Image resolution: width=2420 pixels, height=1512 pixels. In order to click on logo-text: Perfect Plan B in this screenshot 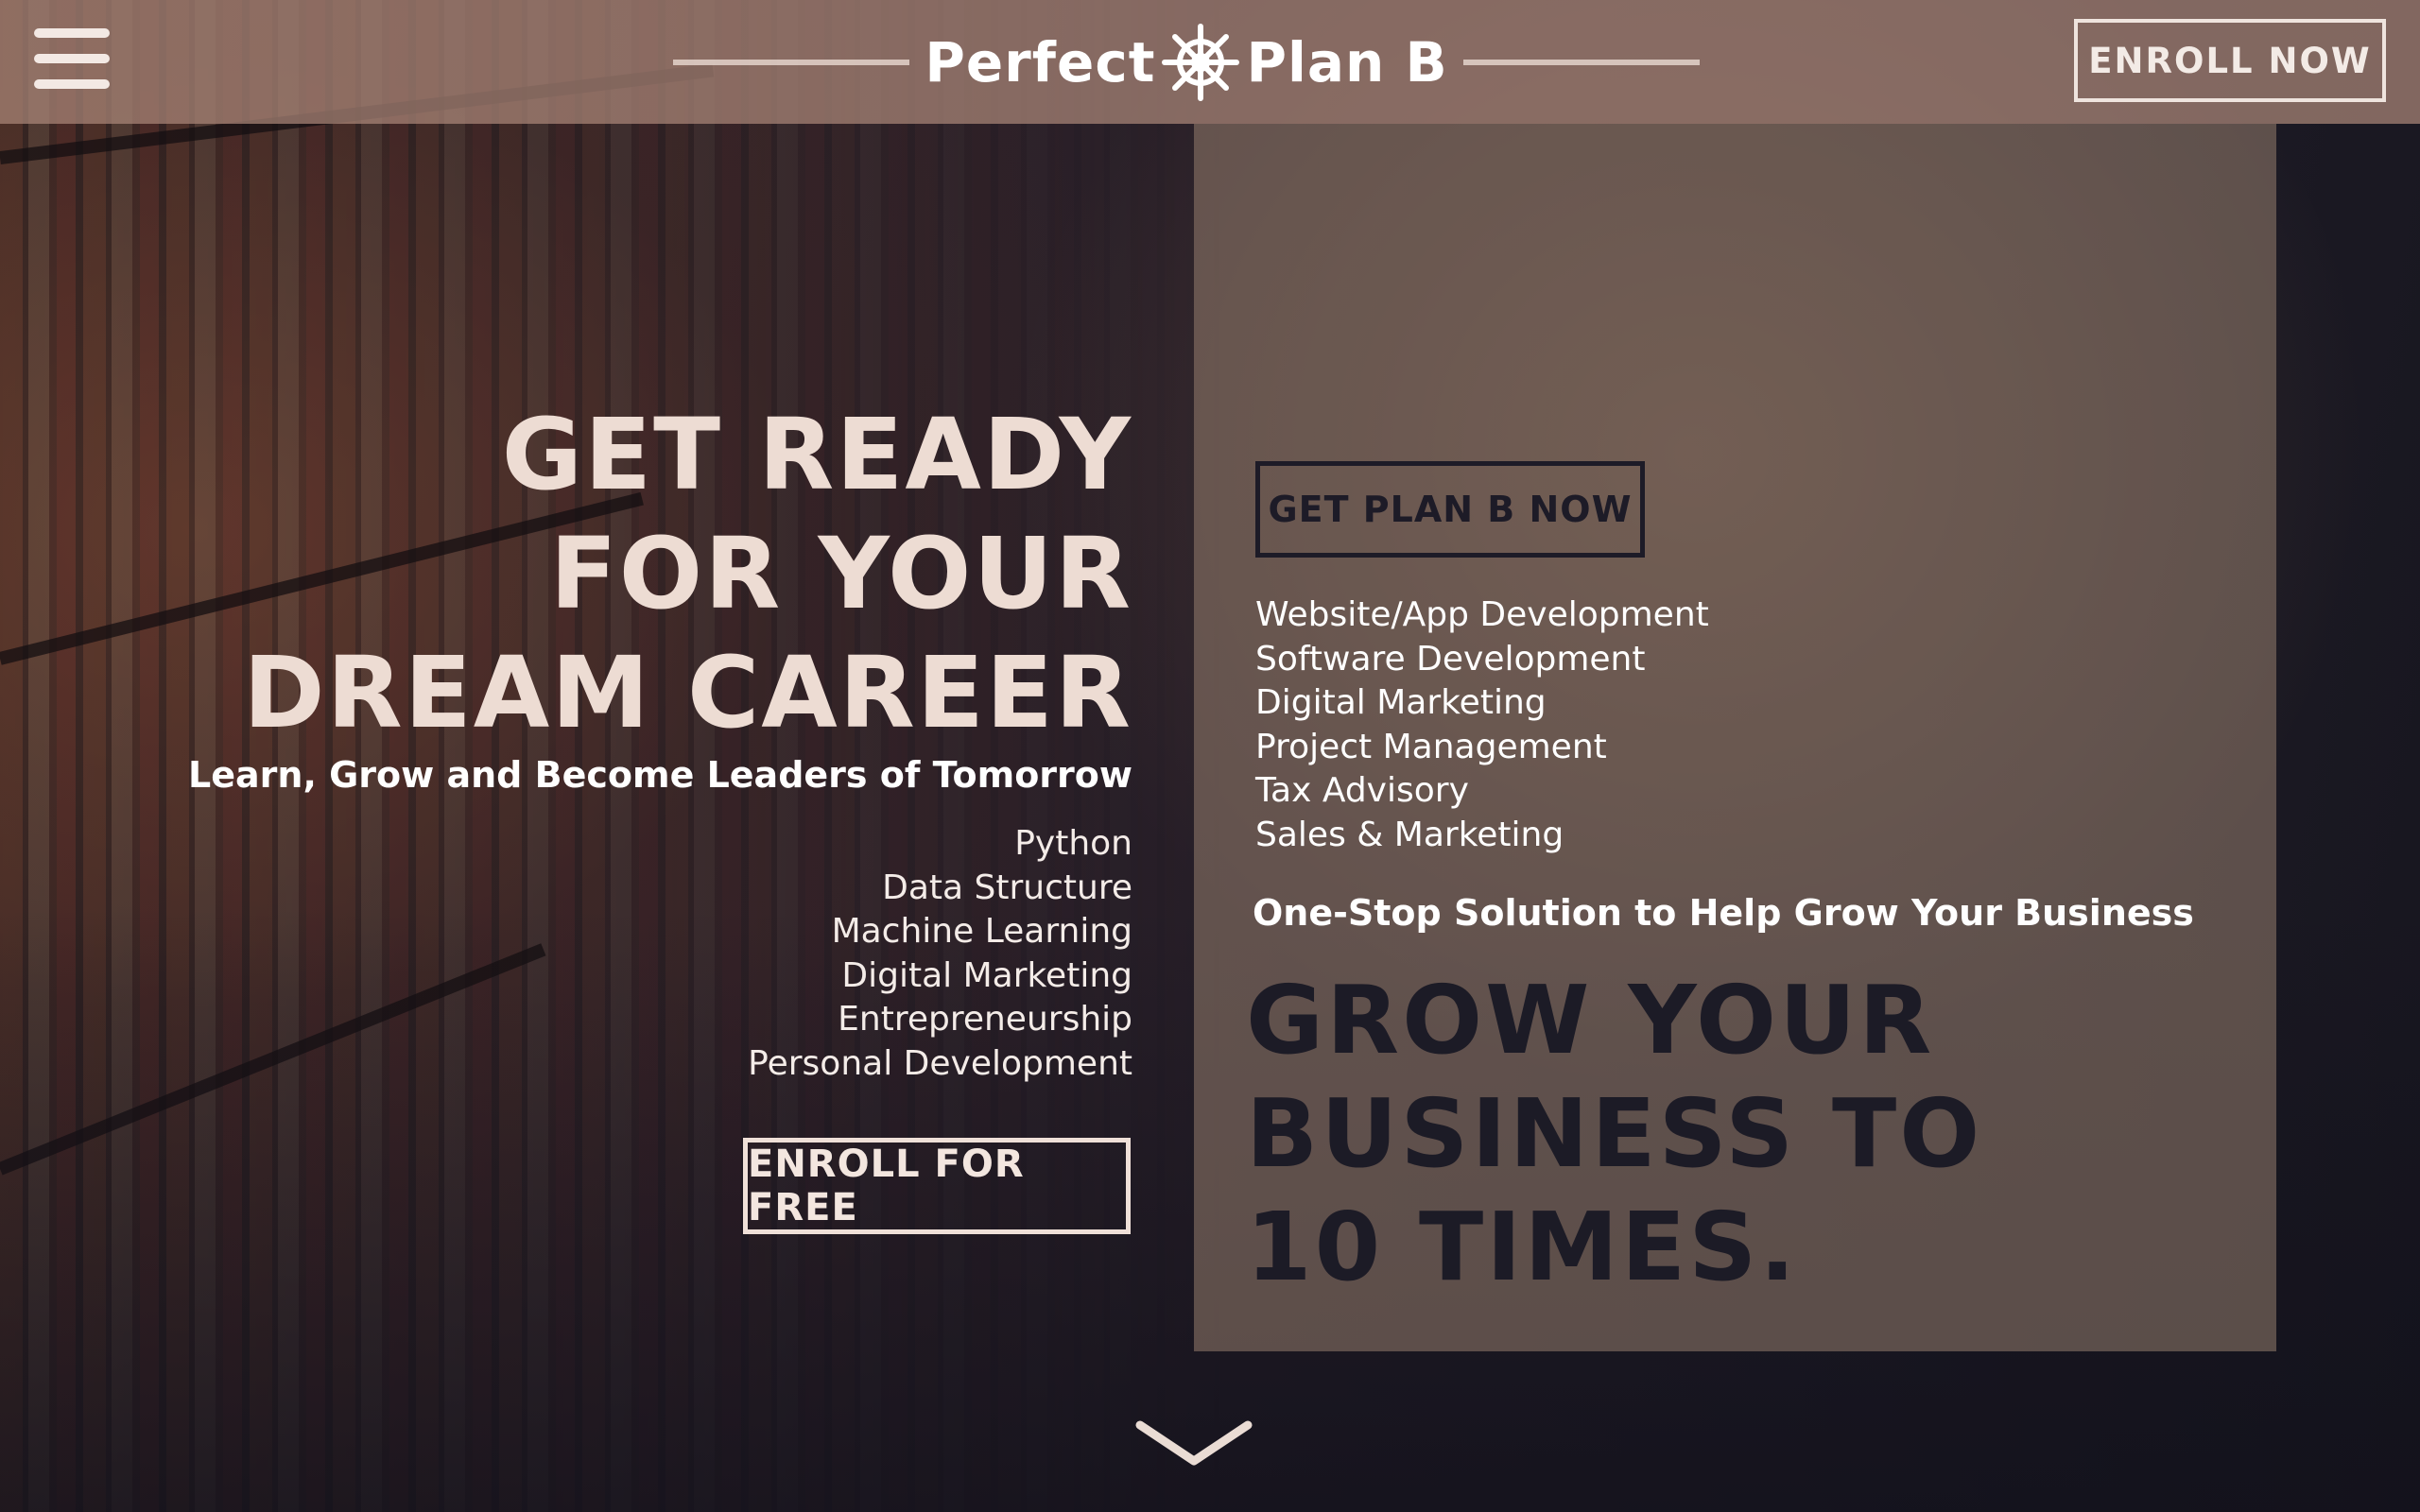, I will do `click(1186, 62)`.